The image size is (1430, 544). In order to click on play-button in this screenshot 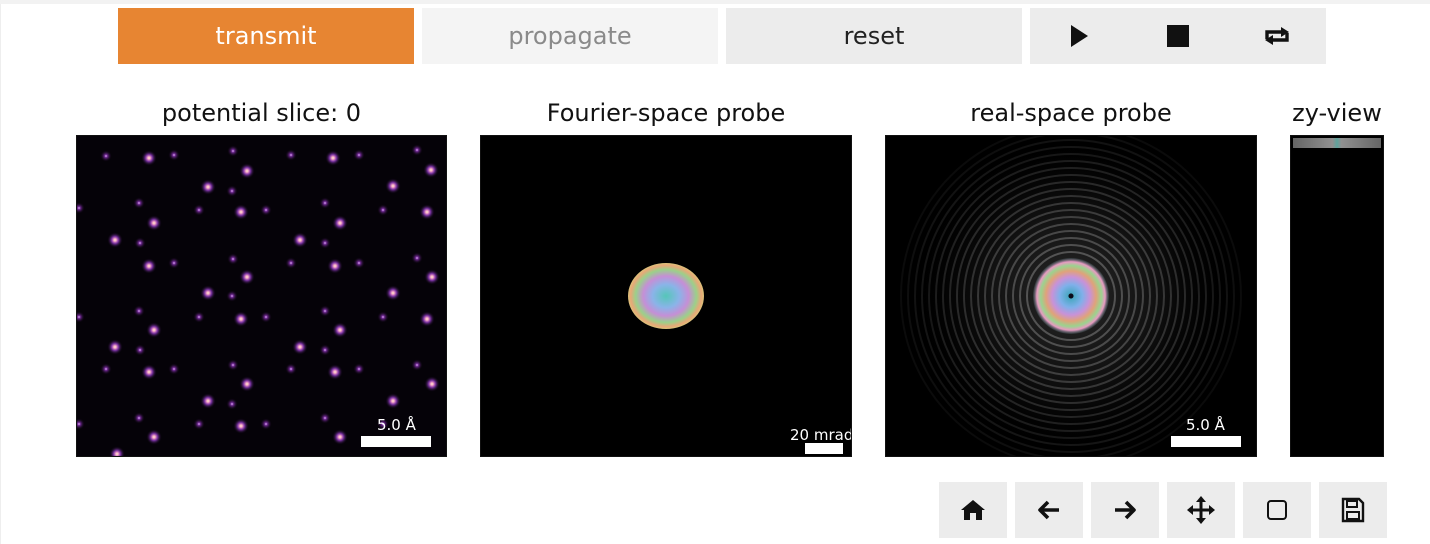, I will do `click(1079, 36)`.